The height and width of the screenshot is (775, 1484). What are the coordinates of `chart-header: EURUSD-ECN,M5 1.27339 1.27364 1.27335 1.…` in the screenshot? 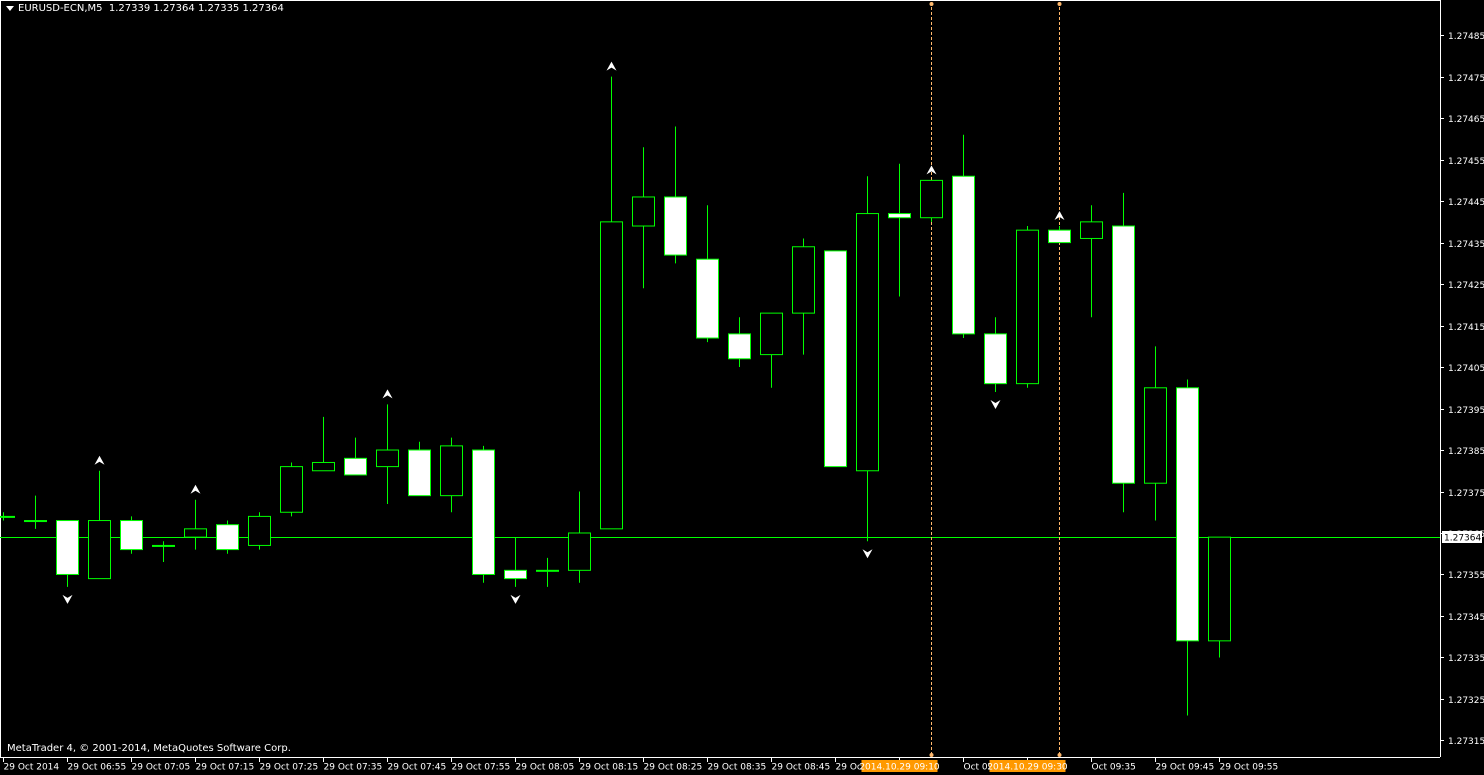 It's located at (145, 8).